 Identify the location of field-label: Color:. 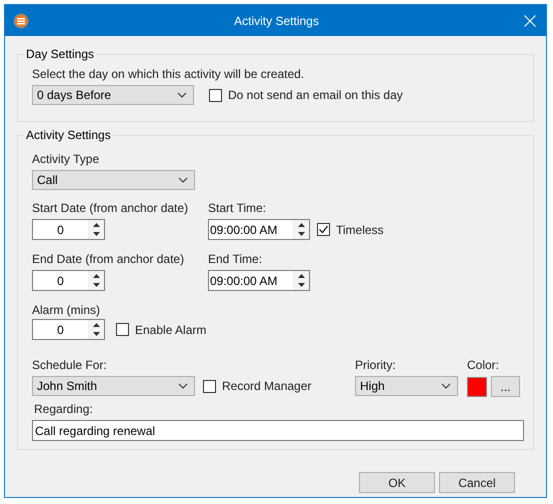
(483, 365).